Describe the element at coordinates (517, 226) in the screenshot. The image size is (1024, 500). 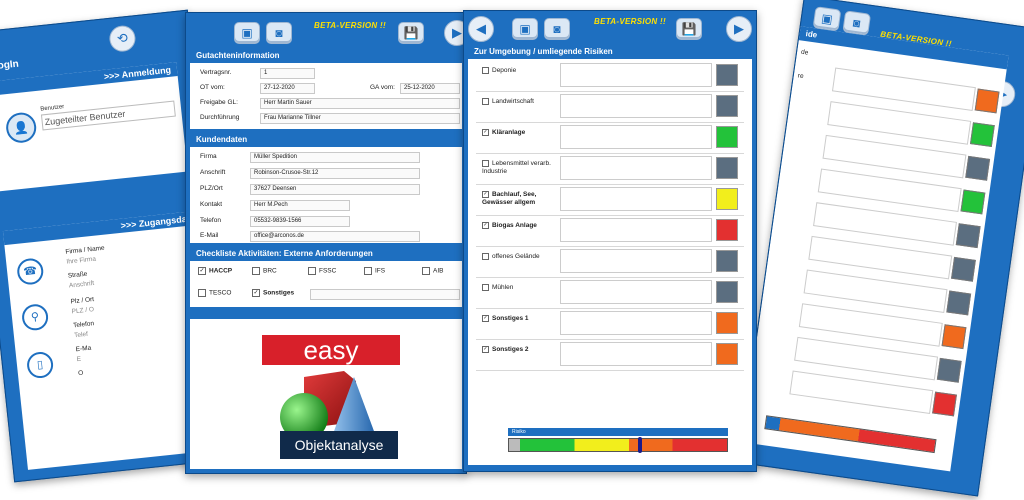
I see `risk-row-label: ✓ Biogas Anlage` at that location.